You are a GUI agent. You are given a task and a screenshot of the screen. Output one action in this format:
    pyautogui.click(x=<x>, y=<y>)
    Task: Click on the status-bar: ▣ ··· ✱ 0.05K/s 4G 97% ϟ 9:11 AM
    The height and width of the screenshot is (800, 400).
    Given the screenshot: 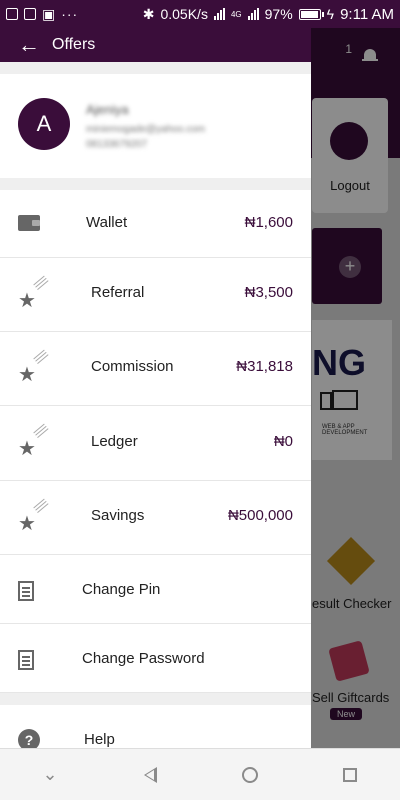 What is the action you would take?
    pyautogui.click(x=200, y=14)
    